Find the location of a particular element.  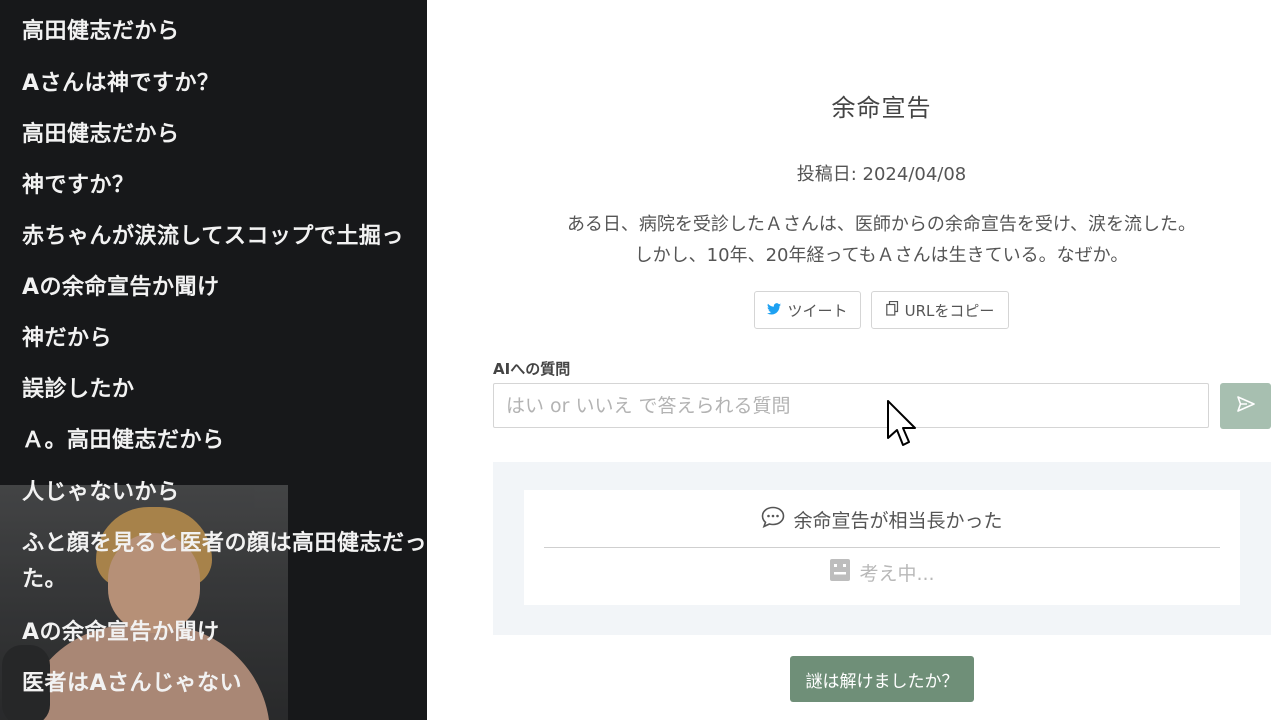

chat-message: 医者はAさんじゃない is located at coordinates (132, 683).